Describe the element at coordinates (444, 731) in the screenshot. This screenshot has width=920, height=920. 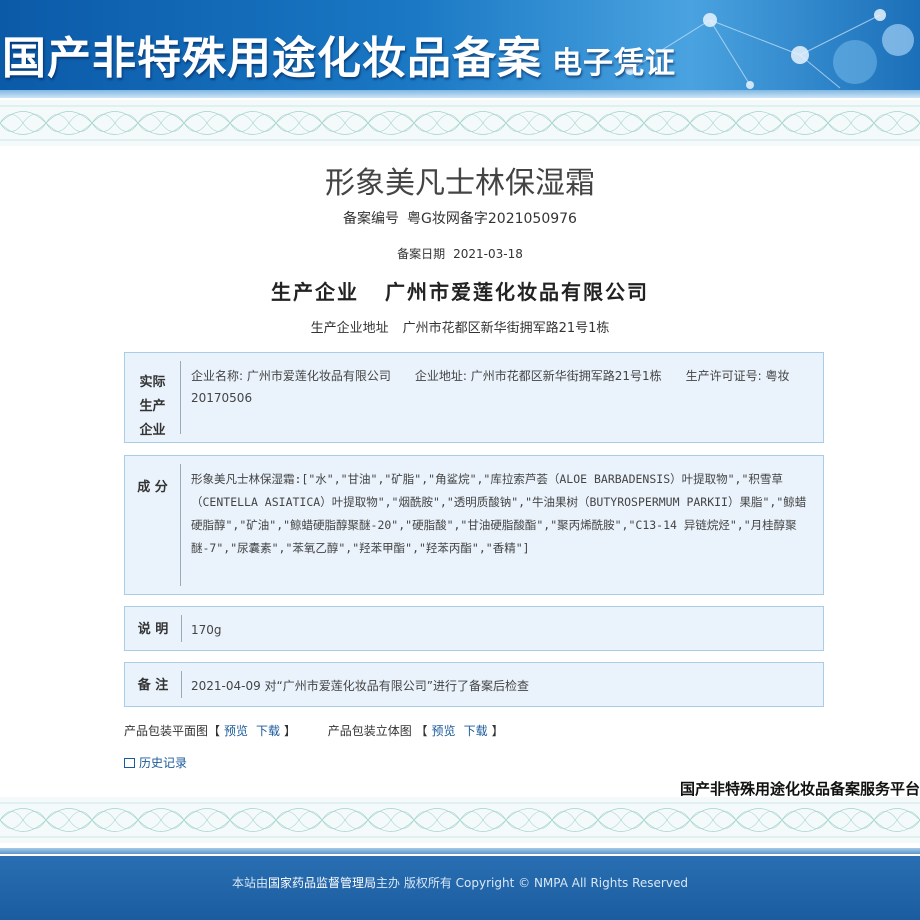
I see `stereo-image-preview-link: 预览` at that location.